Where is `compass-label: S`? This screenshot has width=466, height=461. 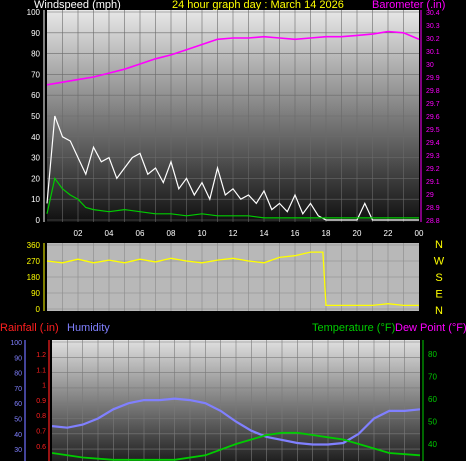
compass-label: S is located at coordinates (438, 278).